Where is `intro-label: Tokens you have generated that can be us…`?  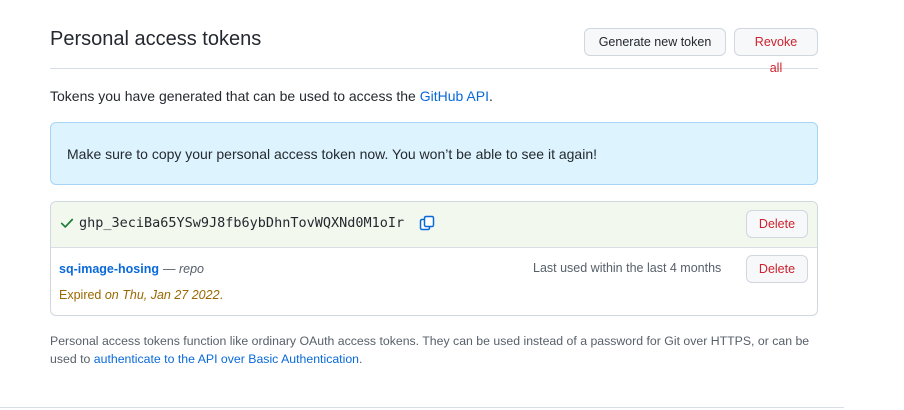
intro-label: Tokens you have generated that can be us… is located at coordinates (235, 96).